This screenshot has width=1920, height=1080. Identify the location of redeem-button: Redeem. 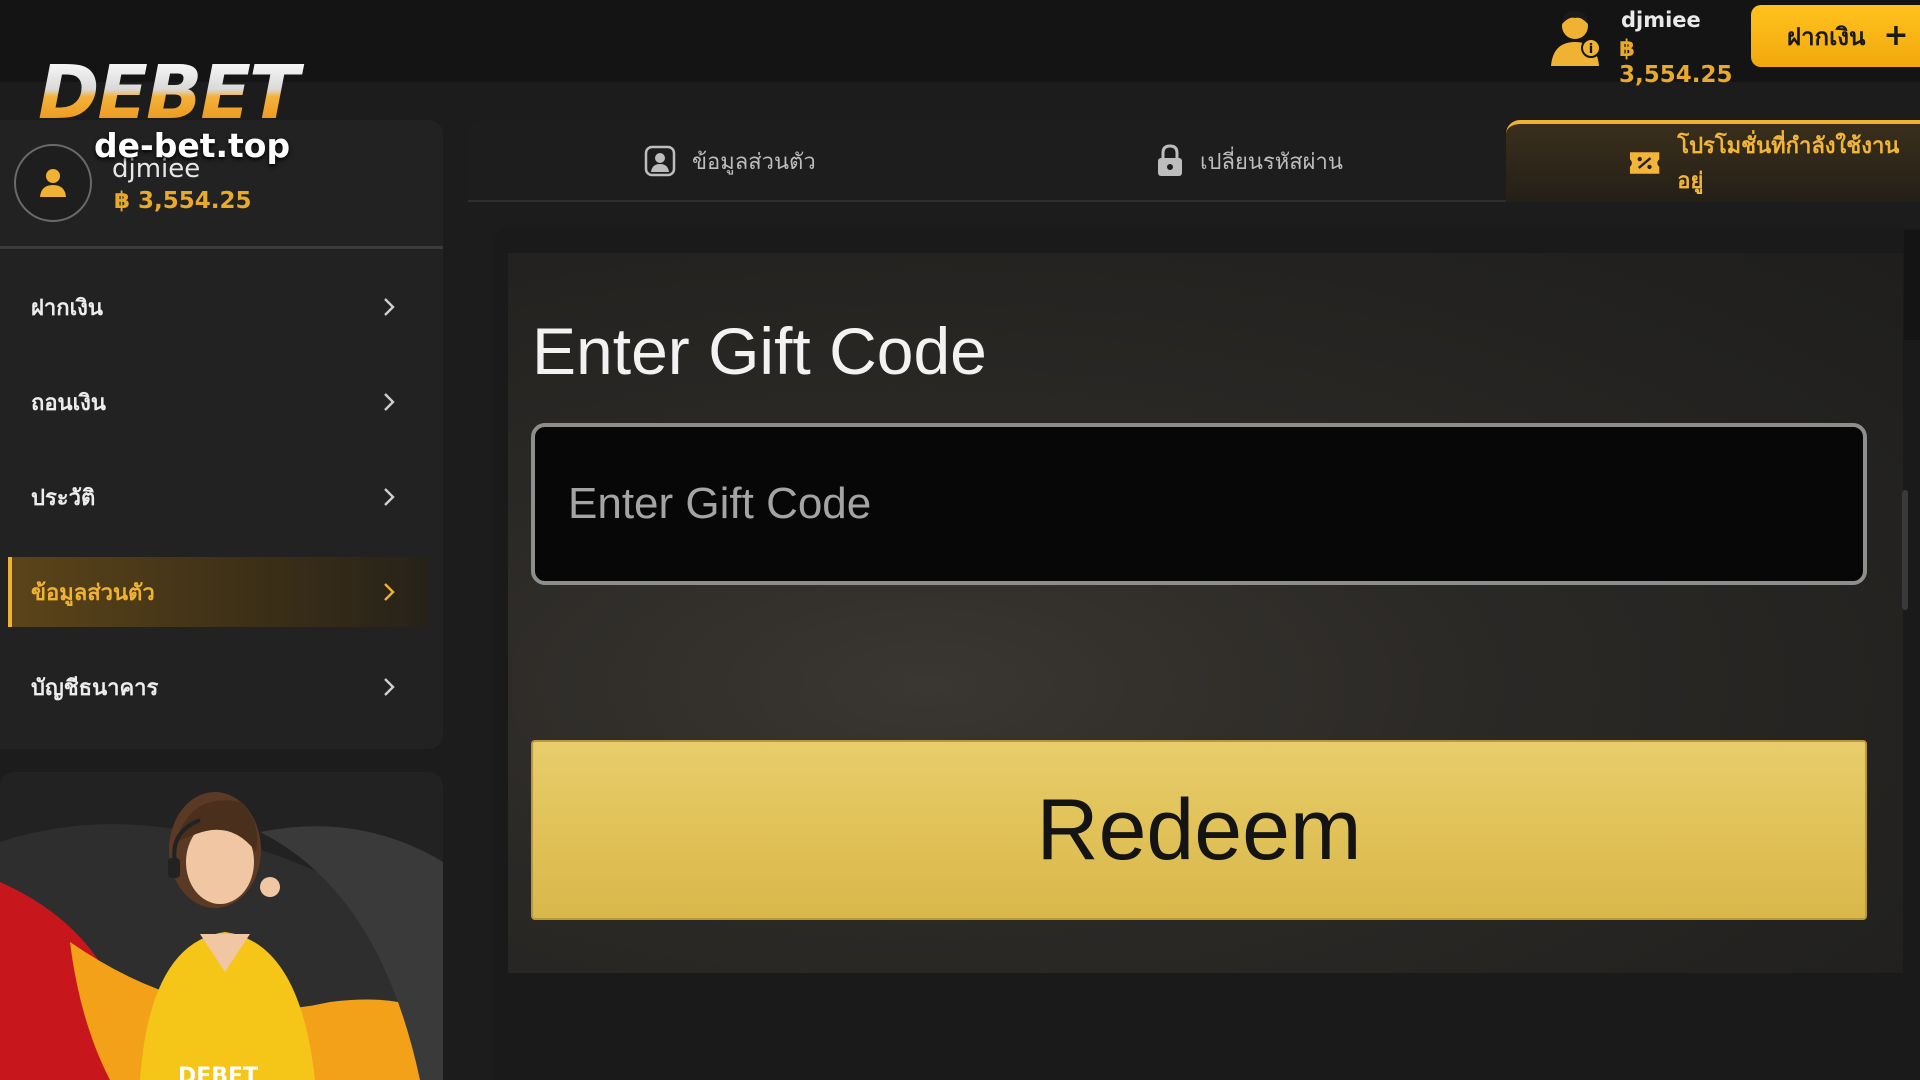
(1199, 830).